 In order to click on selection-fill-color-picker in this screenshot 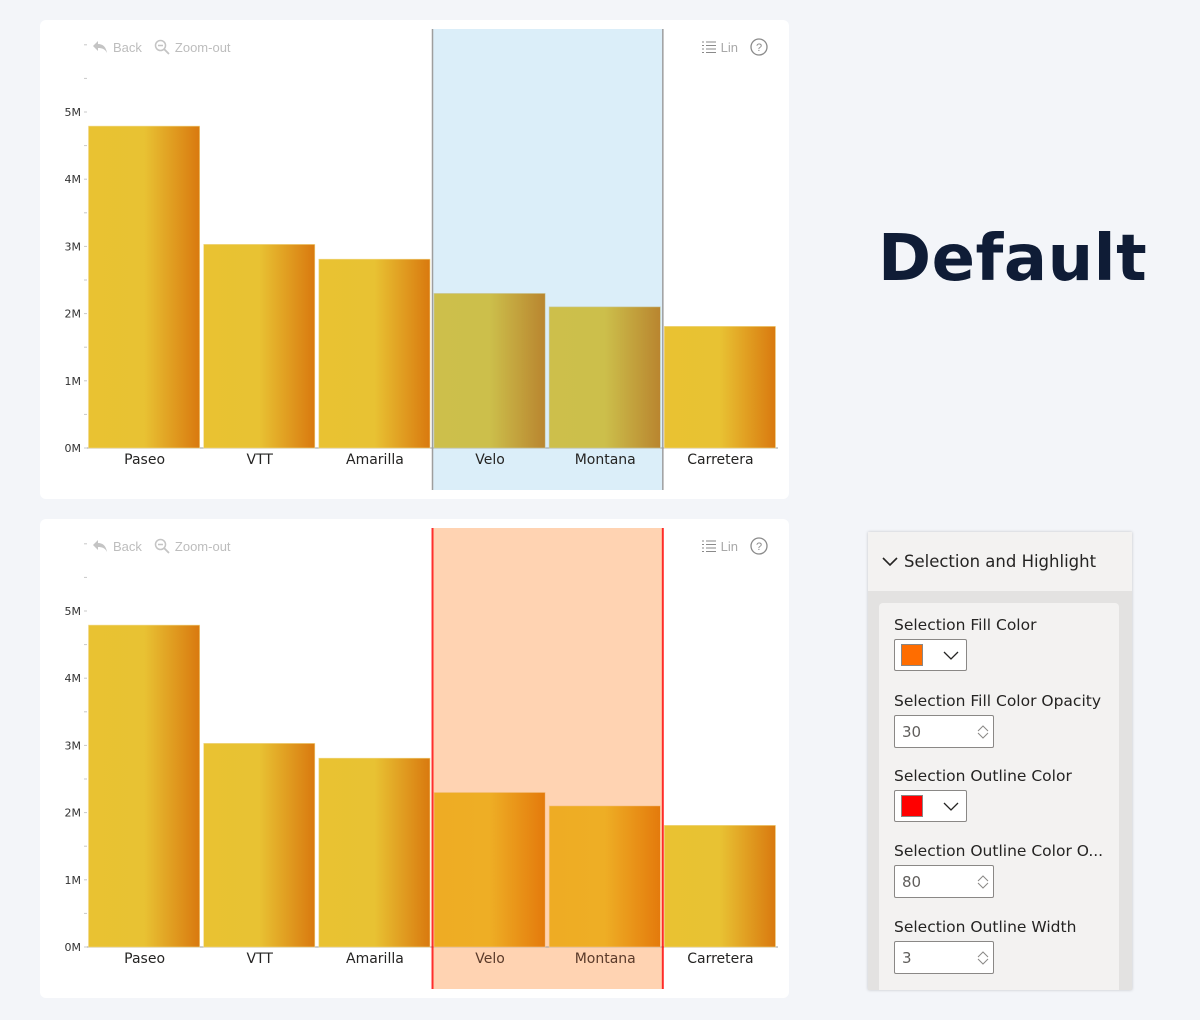, I will do `click(930, 655)`.